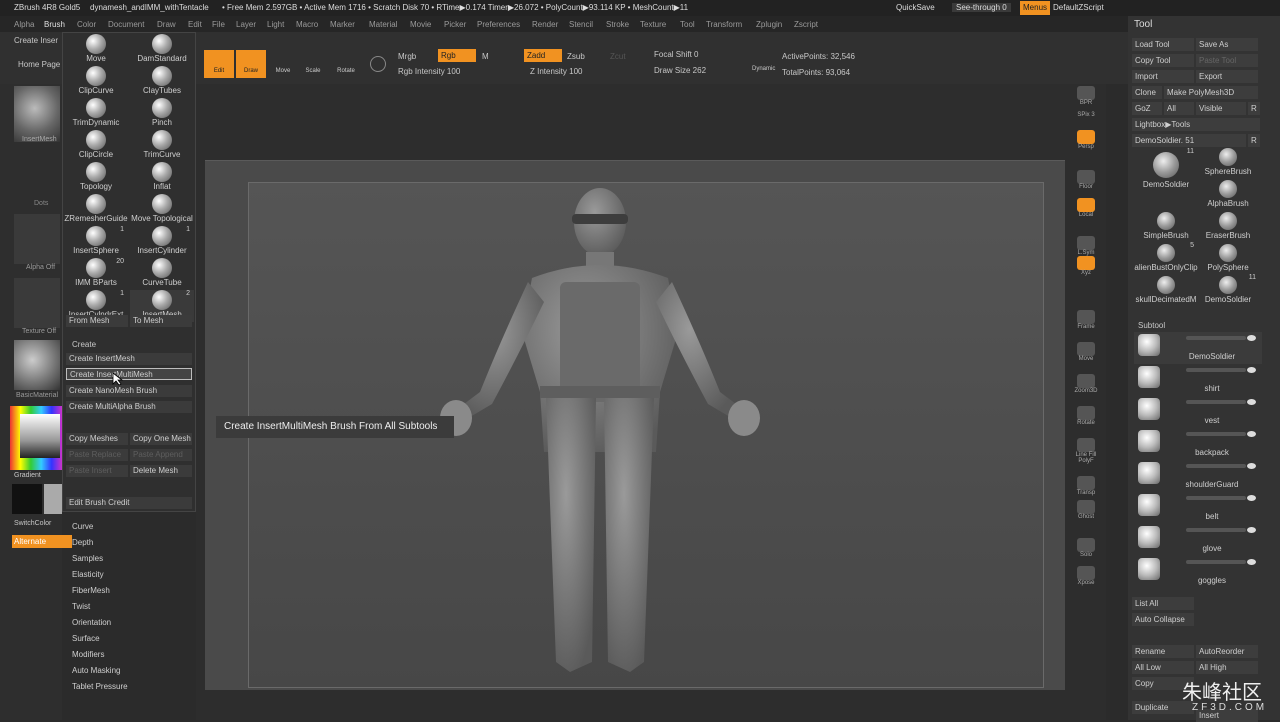 The image size is (1280, 722). Describe the element at coordinates (1166, 299) in the screenshot. I see `tool-thumb-skulldecimatedm: skullDecimatedM` at that location.